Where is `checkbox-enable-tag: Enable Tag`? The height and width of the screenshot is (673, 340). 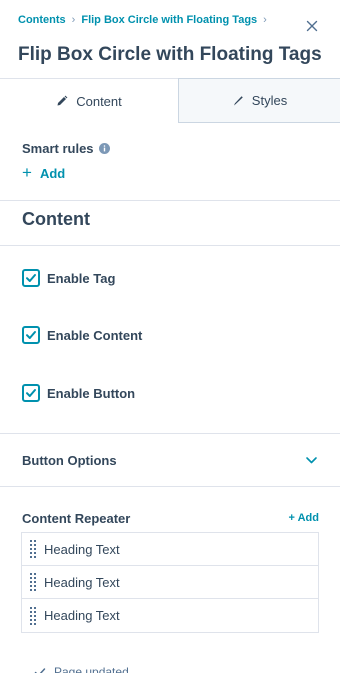
checkbox-enable-tag: Enable Tag is located at coordinates (68, 278).